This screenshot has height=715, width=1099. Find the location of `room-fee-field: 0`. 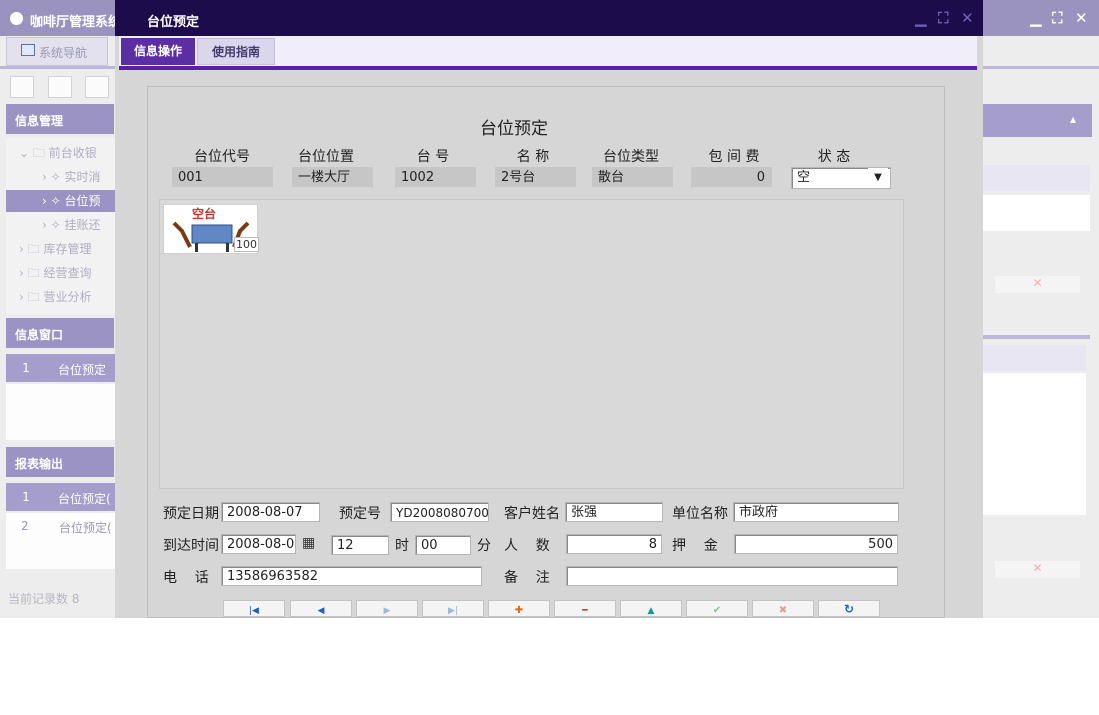

room-fee-field: 0 is located at coordinates (731, 177).